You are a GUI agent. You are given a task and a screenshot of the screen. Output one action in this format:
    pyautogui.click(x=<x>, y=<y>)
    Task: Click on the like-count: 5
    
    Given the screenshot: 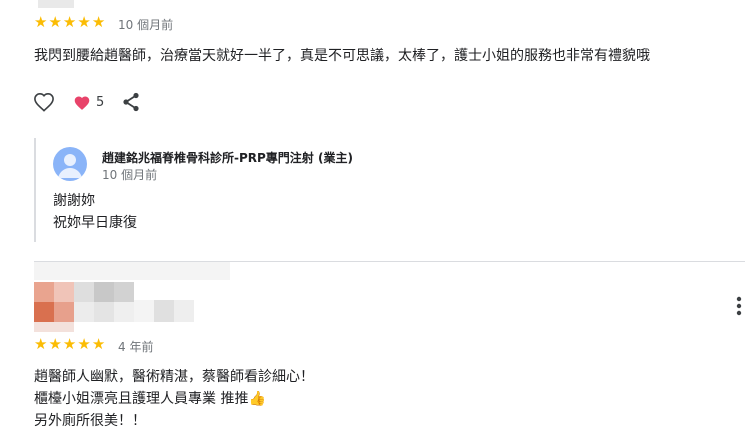 What is the action you would take?
    pyautogui.click(x=100, y=102)
    